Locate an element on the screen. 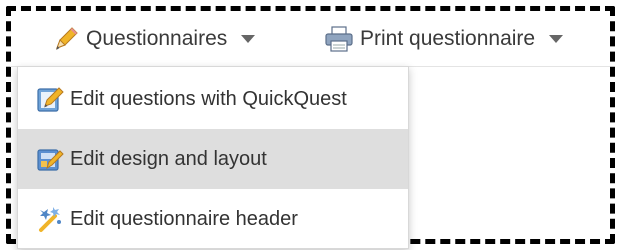  pencil-icon is located at coordinates (66, 39).